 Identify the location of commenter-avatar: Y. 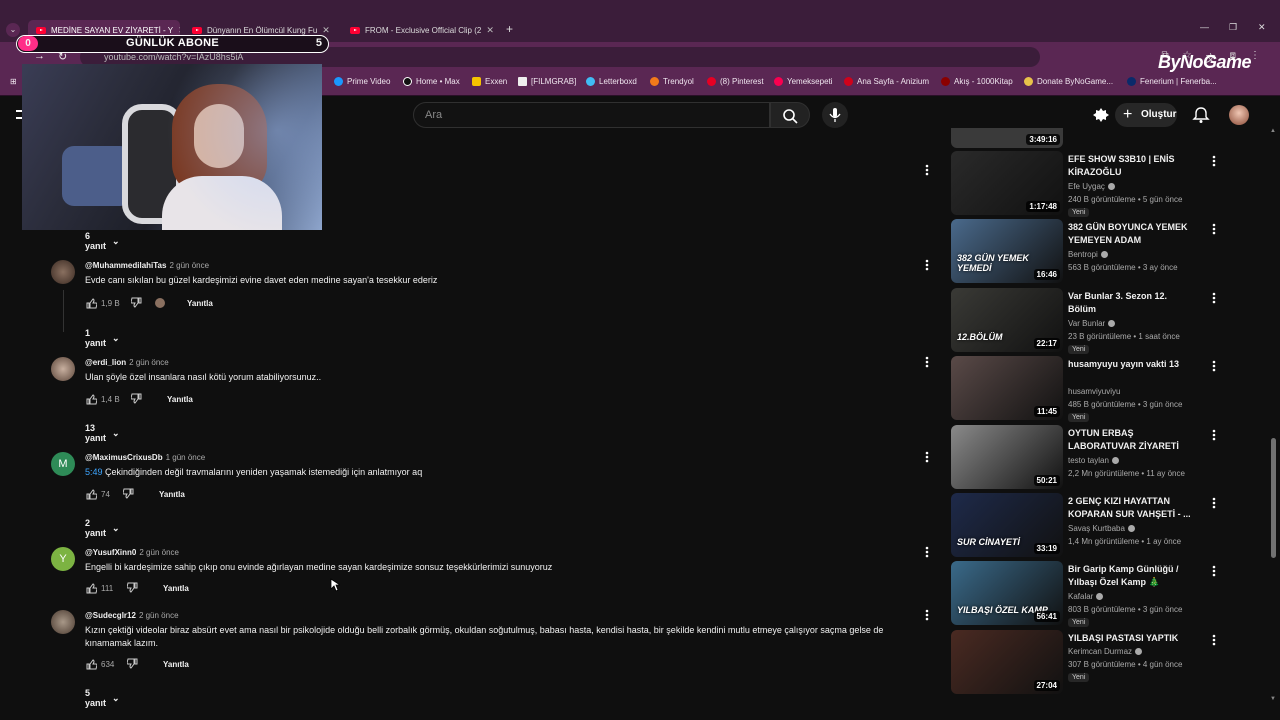
(63, 559).